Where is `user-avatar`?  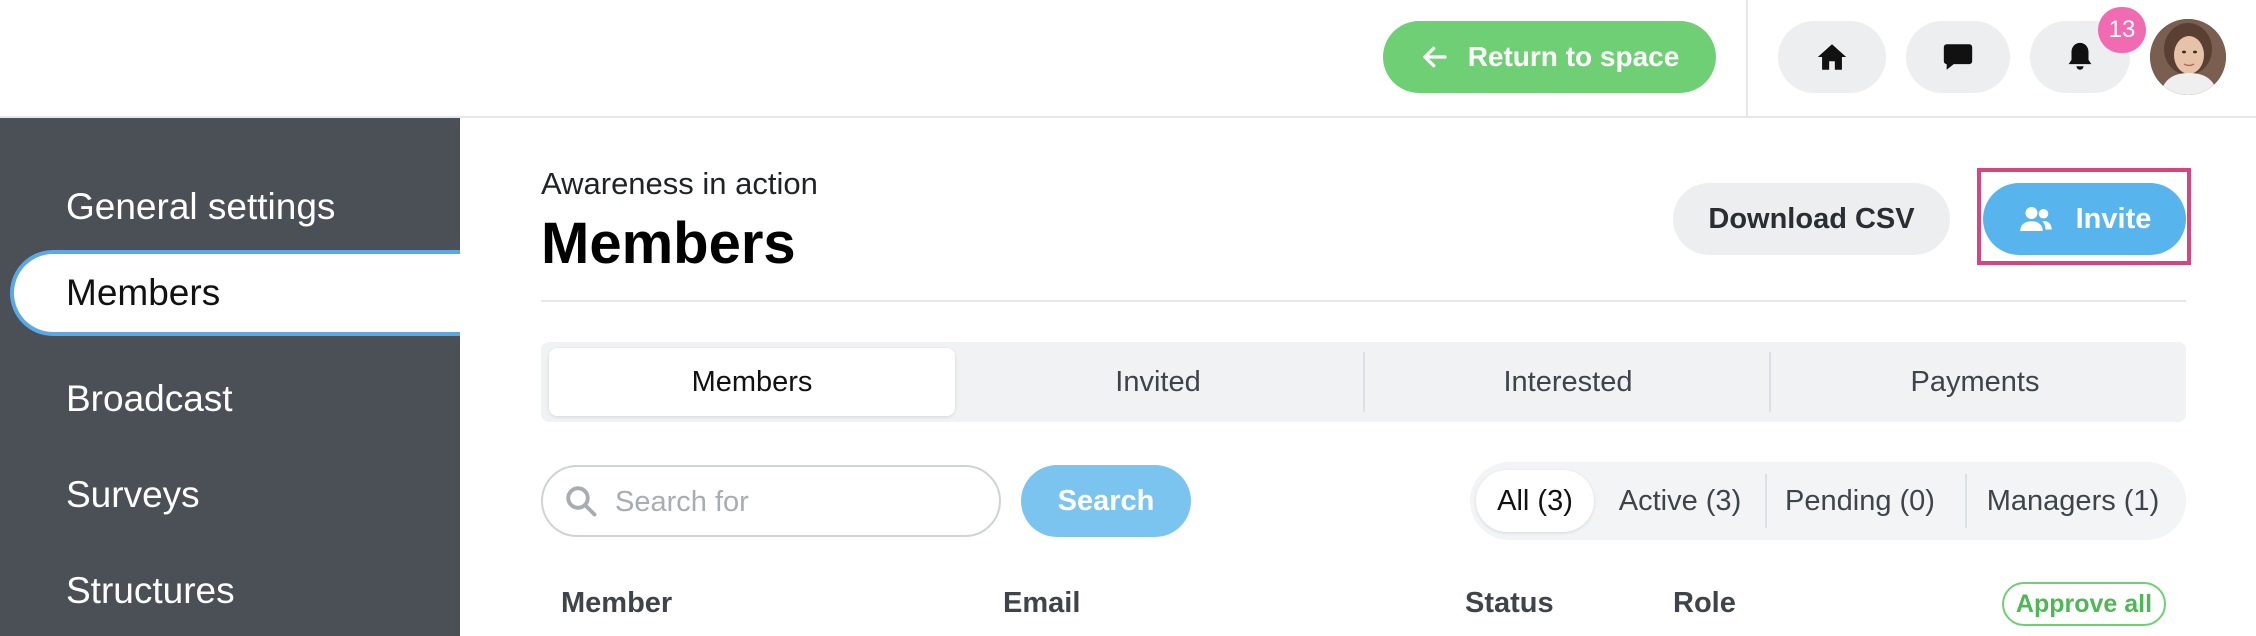 user-avatar is located at coordinates (2188, 57).